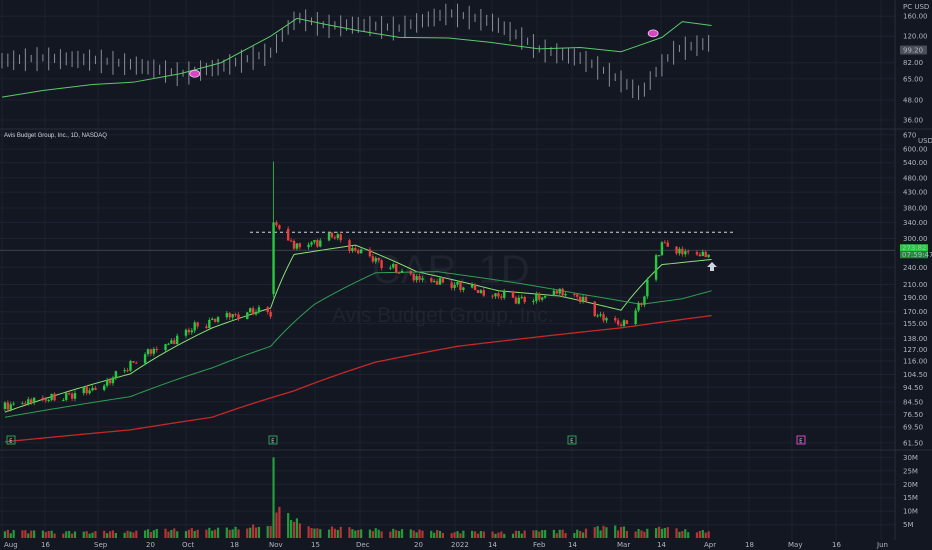  I want to click on x-tick: Feb, so click(539, 545).